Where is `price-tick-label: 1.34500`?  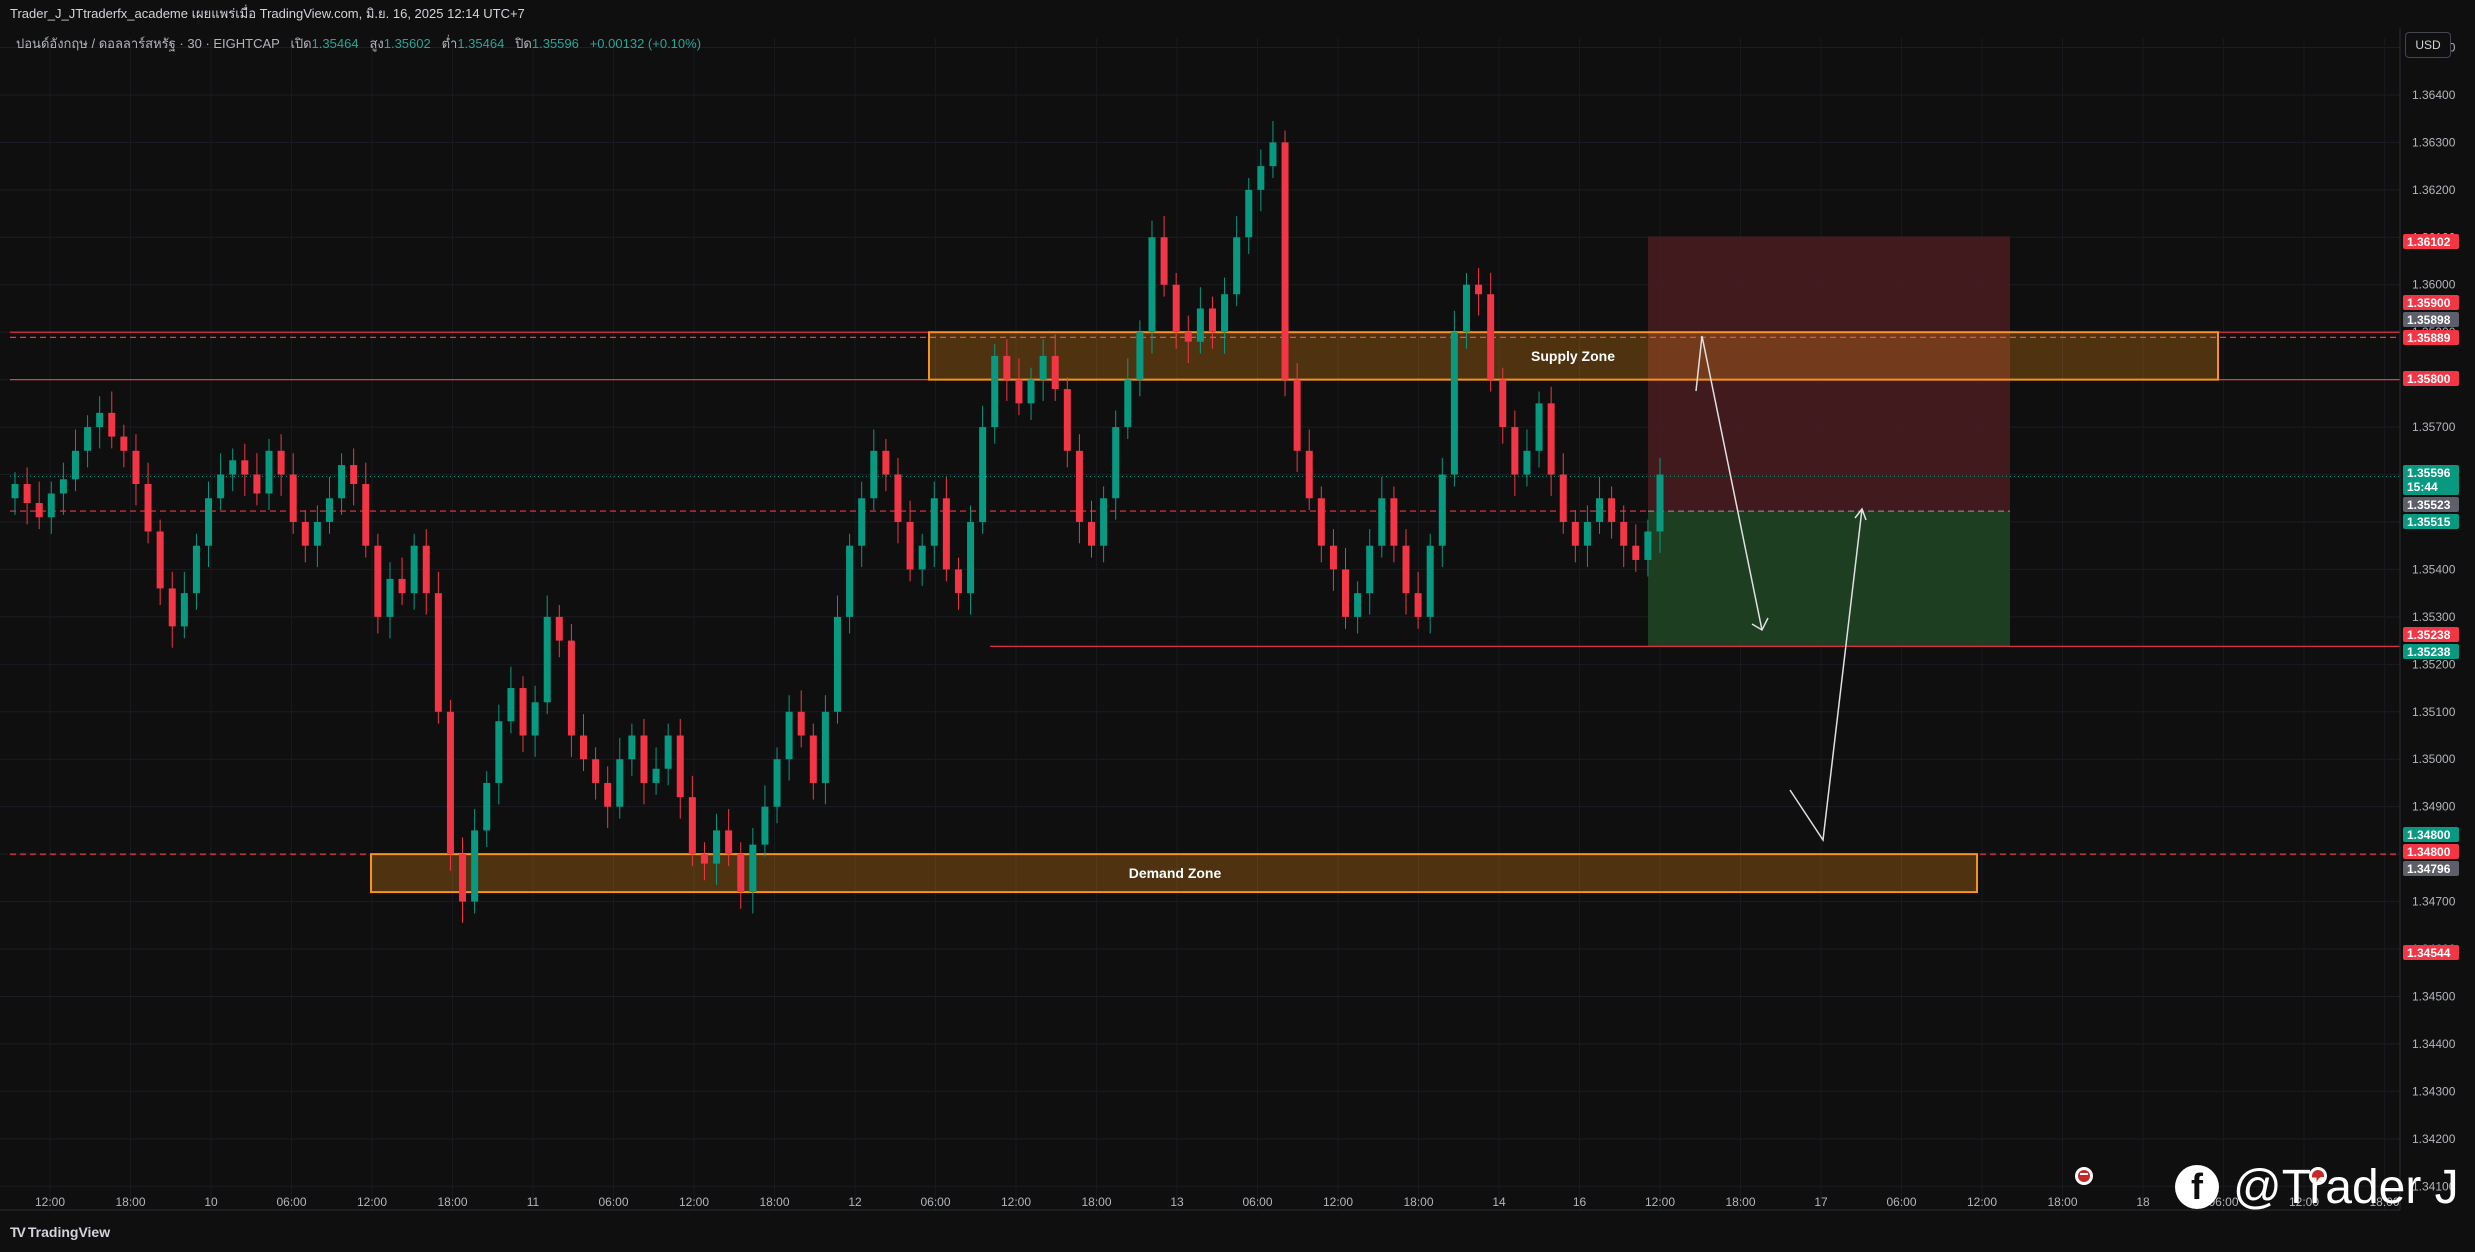 price-tick-label: 1.34500 is located at coordinates (2434, 996).